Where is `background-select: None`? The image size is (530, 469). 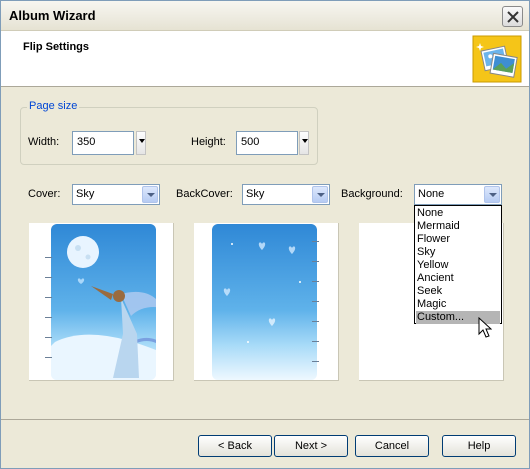
background-select: None is located at coordinates (458, 194).